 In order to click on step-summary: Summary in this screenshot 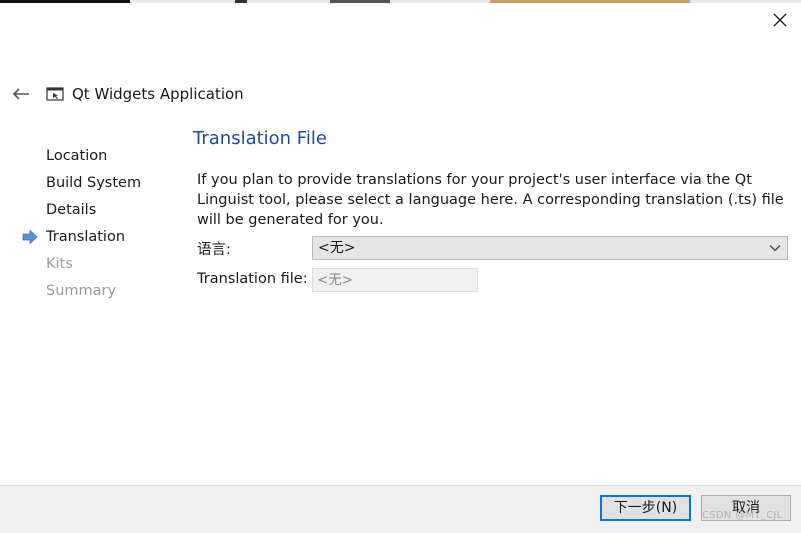, I will do `click(93, 294)`.